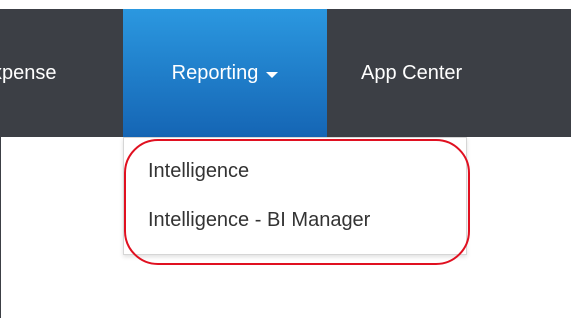 The width and height of the screenshot is (571, 318). Describe the element at coordinates (28, 72) in the screenshot. I see `nav-item-label: xpense` at that location.